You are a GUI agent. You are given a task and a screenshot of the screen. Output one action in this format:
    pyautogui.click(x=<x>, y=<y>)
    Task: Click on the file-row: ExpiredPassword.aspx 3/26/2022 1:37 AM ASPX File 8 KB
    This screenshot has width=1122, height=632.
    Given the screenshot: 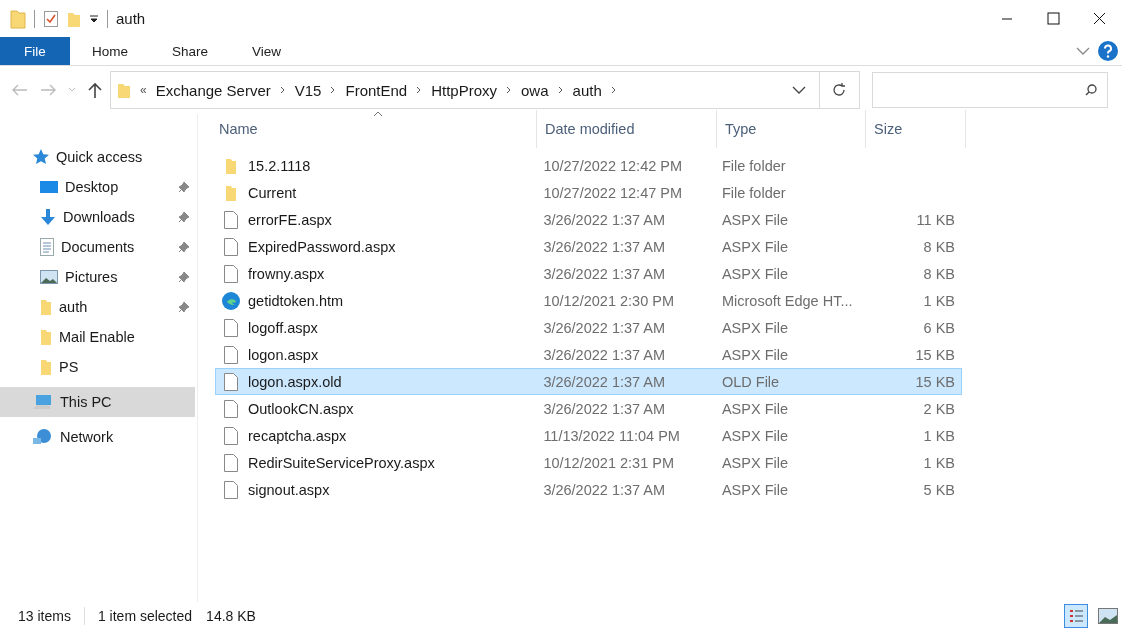 What is the action you would take?
    pyautogui.click(x=588, y=246)
    